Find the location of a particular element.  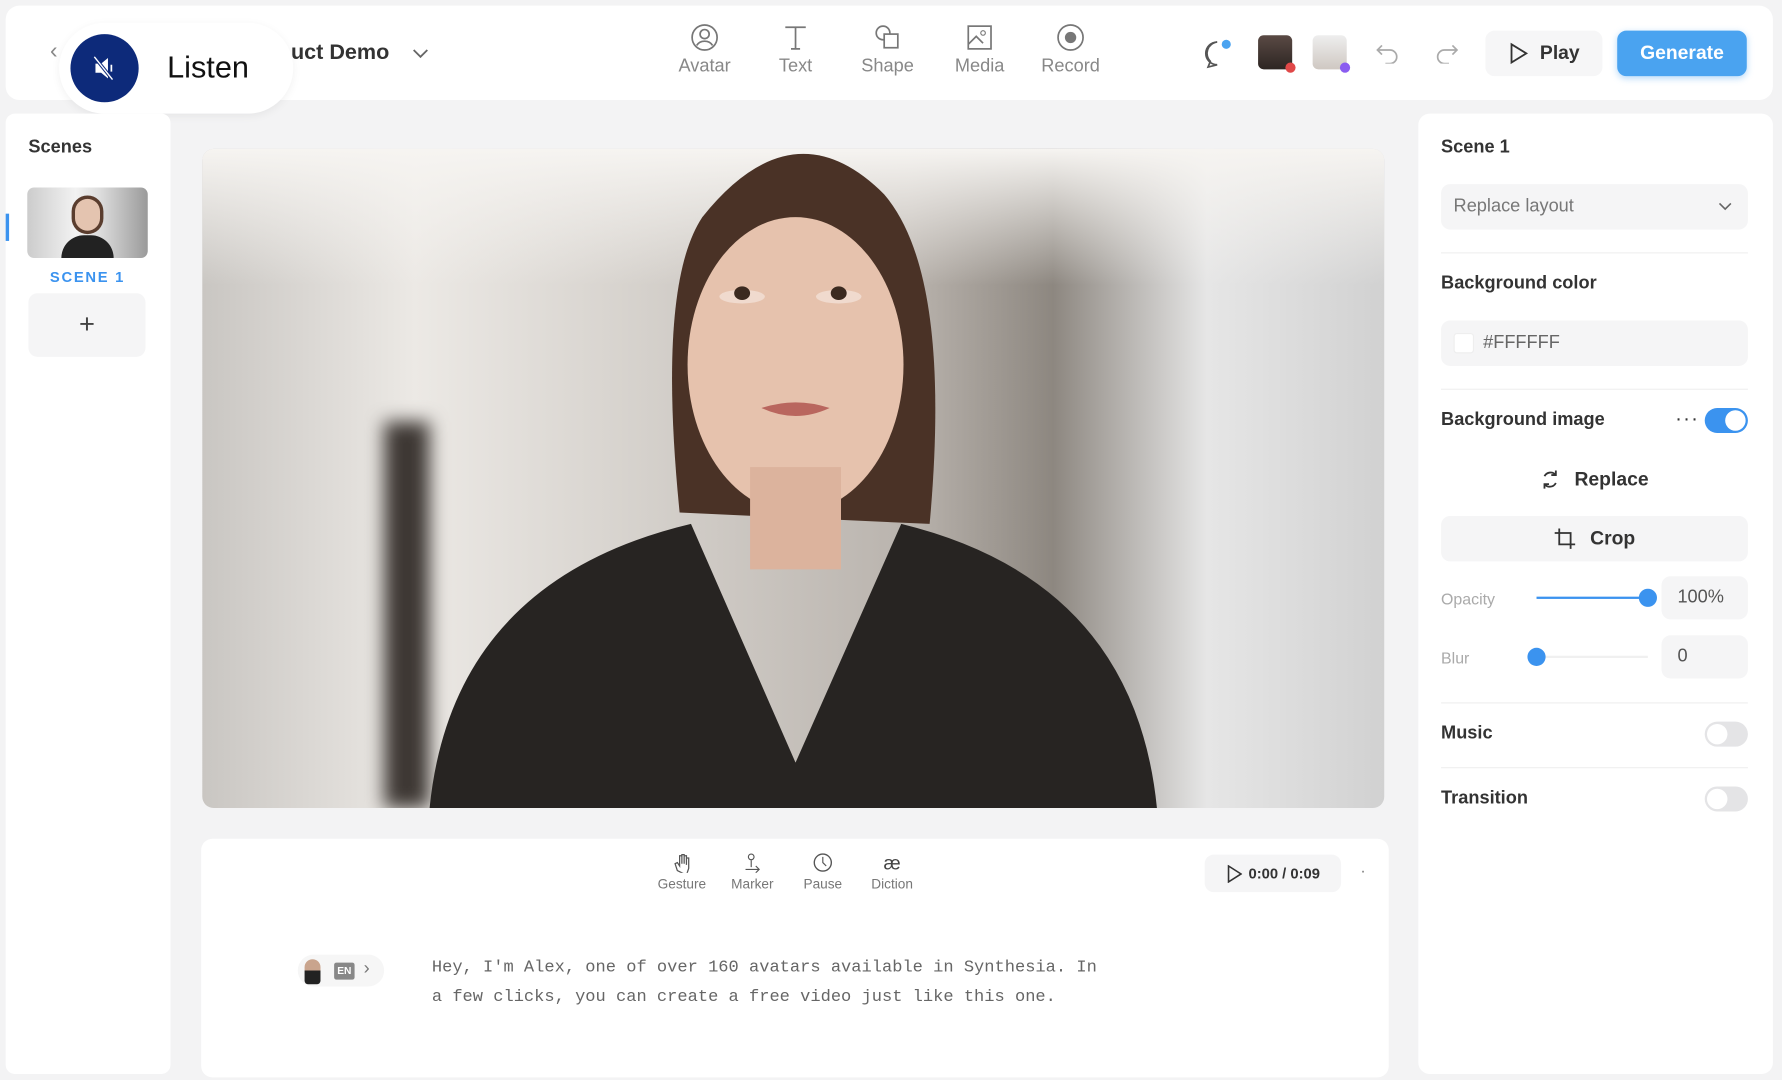

bg-color-label: Background color is located at coordinates (1519, 283).